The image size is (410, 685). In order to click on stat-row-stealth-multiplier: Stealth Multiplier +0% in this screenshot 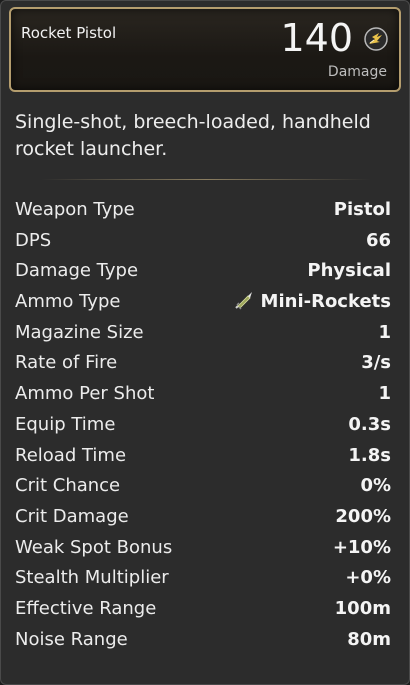, I will do `click(203, 578)`.